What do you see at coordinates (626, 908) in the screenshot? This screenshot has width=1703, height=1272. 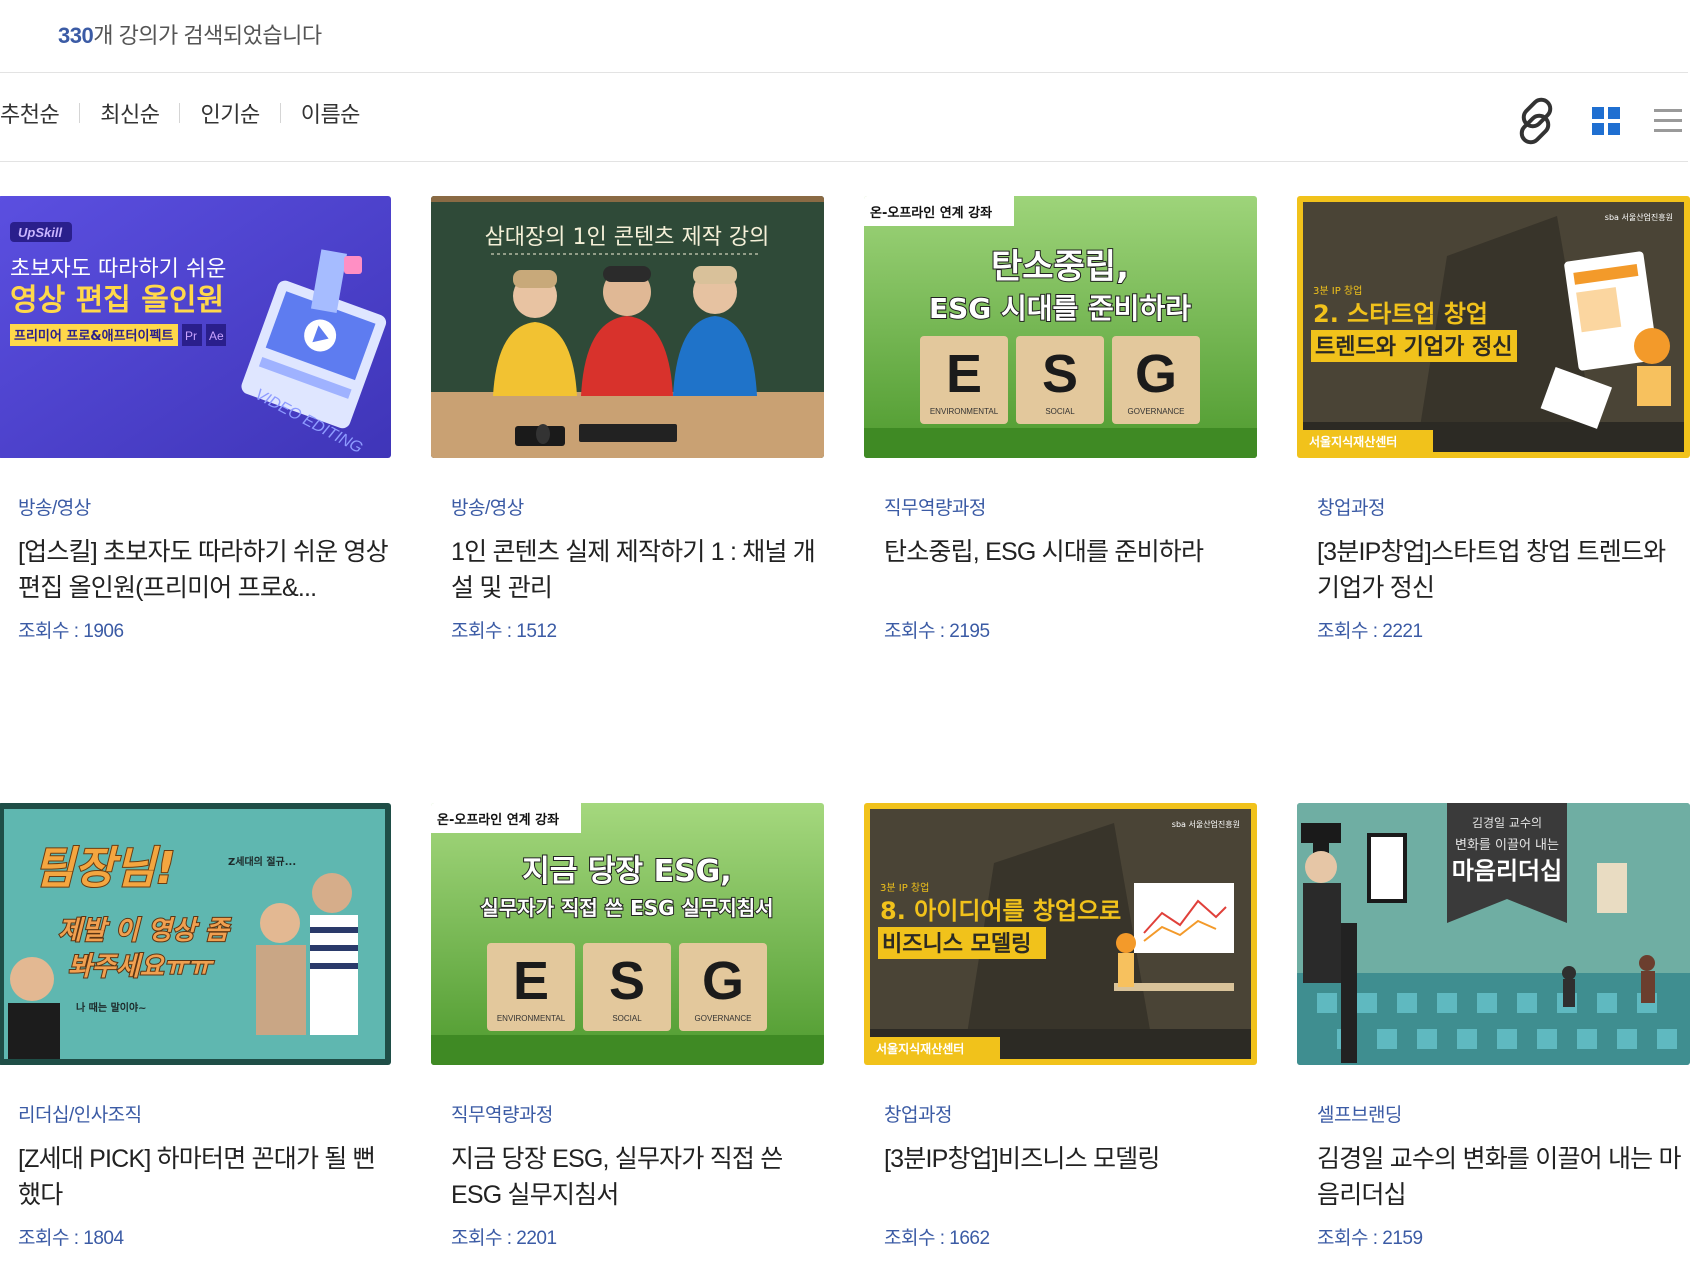 I see `svg-text: 실무자가 직접 쓴 ESG 실무지침서` at bounding box center [626, 908].